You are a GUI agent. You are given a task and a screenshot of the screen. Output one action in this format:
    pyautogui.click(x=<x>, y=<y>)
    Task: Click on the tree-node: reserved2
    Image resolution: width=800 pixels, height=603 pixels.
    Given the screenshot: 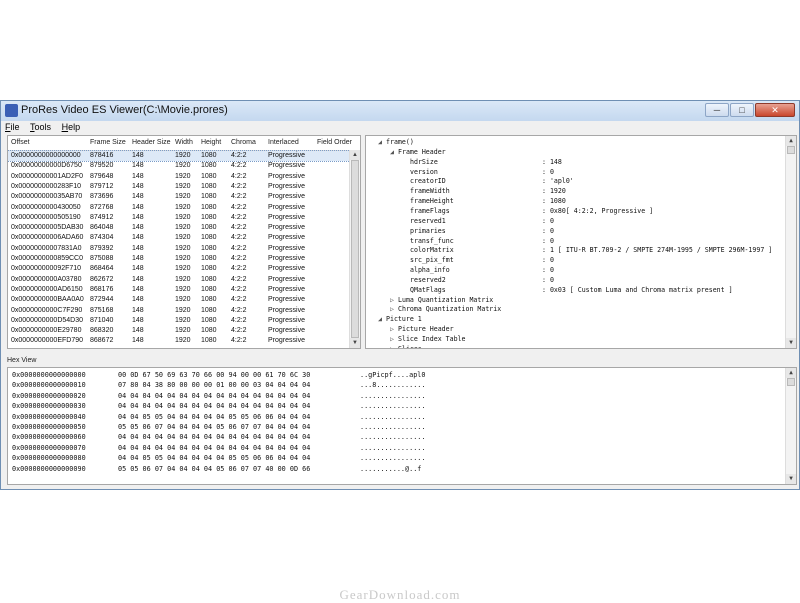 What is the action you would take?
    pyautogui.click(x=424, y=281)
    